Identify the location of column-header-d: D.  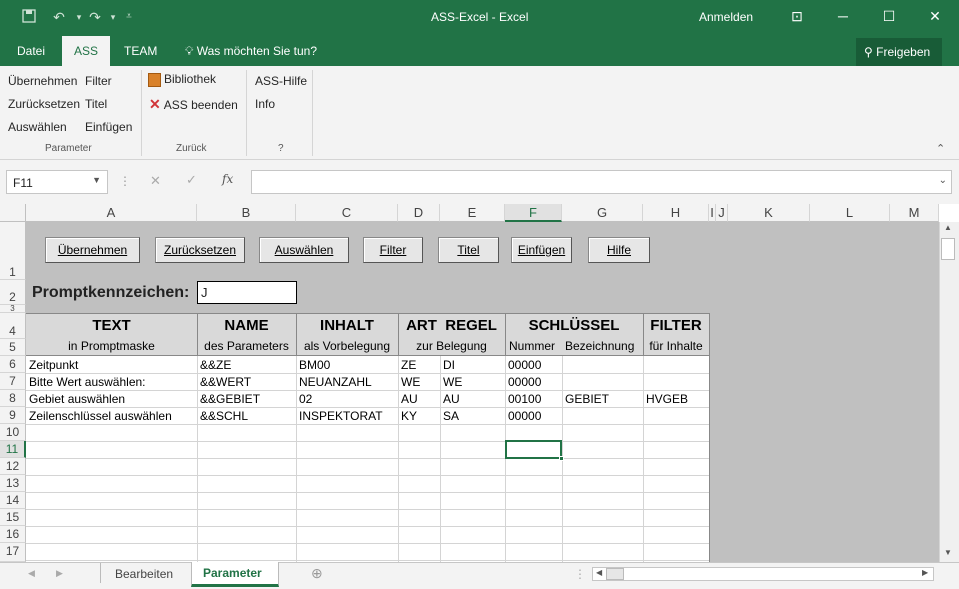
(419, 213).